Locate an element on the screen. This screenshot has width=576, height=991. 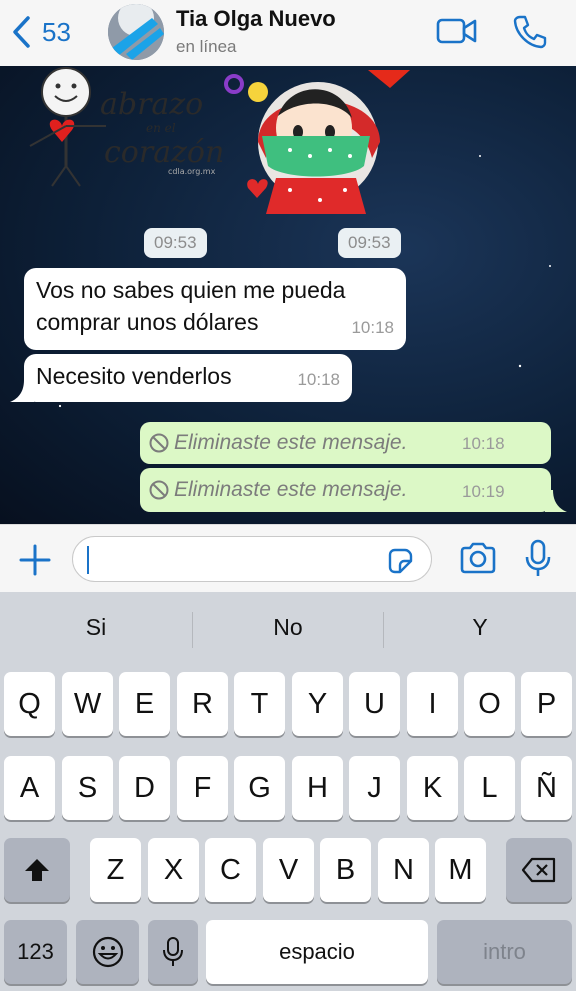
key-j: J is located at coordinates (374, 788).